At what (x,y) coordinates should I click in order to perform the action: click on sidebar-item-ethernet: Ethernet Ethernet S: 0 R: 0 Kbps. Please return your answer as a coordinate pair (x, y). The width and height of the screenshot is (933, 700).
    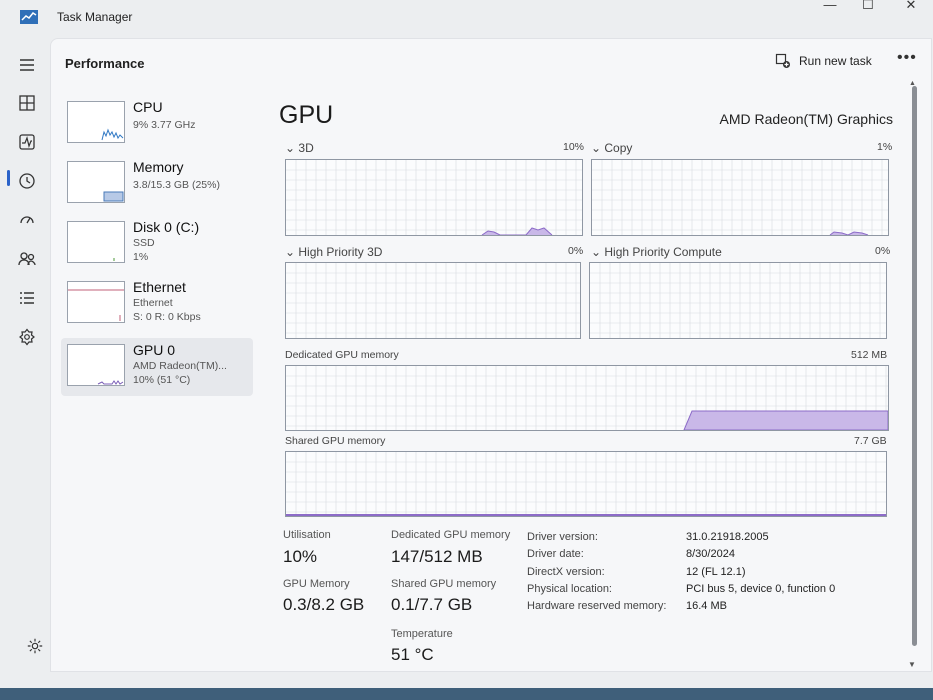
    Looking at the image, I should click on (157, 304).